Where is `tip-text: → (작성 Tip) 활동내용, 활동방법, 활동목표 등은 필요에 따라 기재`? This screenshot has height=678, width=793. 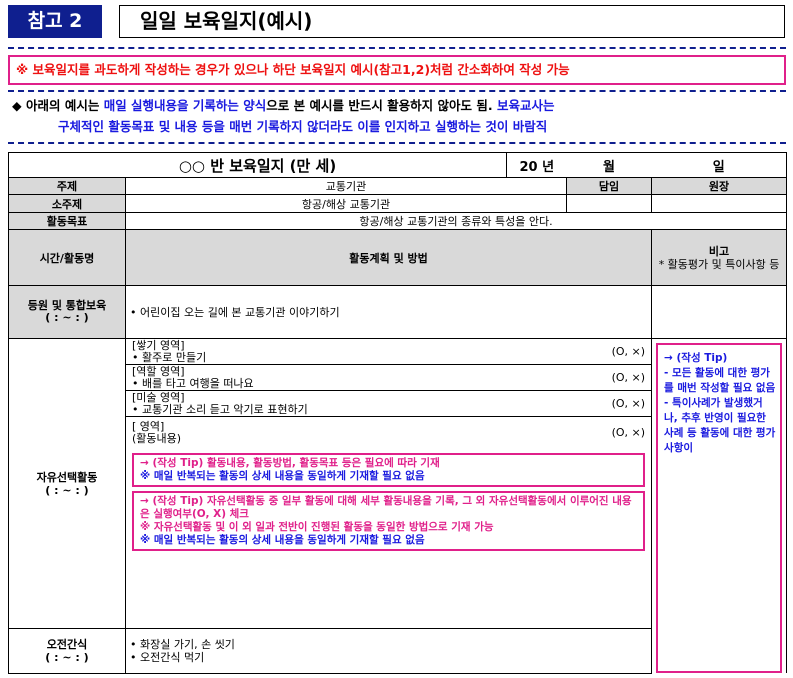 tip-text: → (작성 Tip) 활동내용, 활동방법, 활동목표 등은 필요에 따라 기재 is located at coordinates (290, 463).